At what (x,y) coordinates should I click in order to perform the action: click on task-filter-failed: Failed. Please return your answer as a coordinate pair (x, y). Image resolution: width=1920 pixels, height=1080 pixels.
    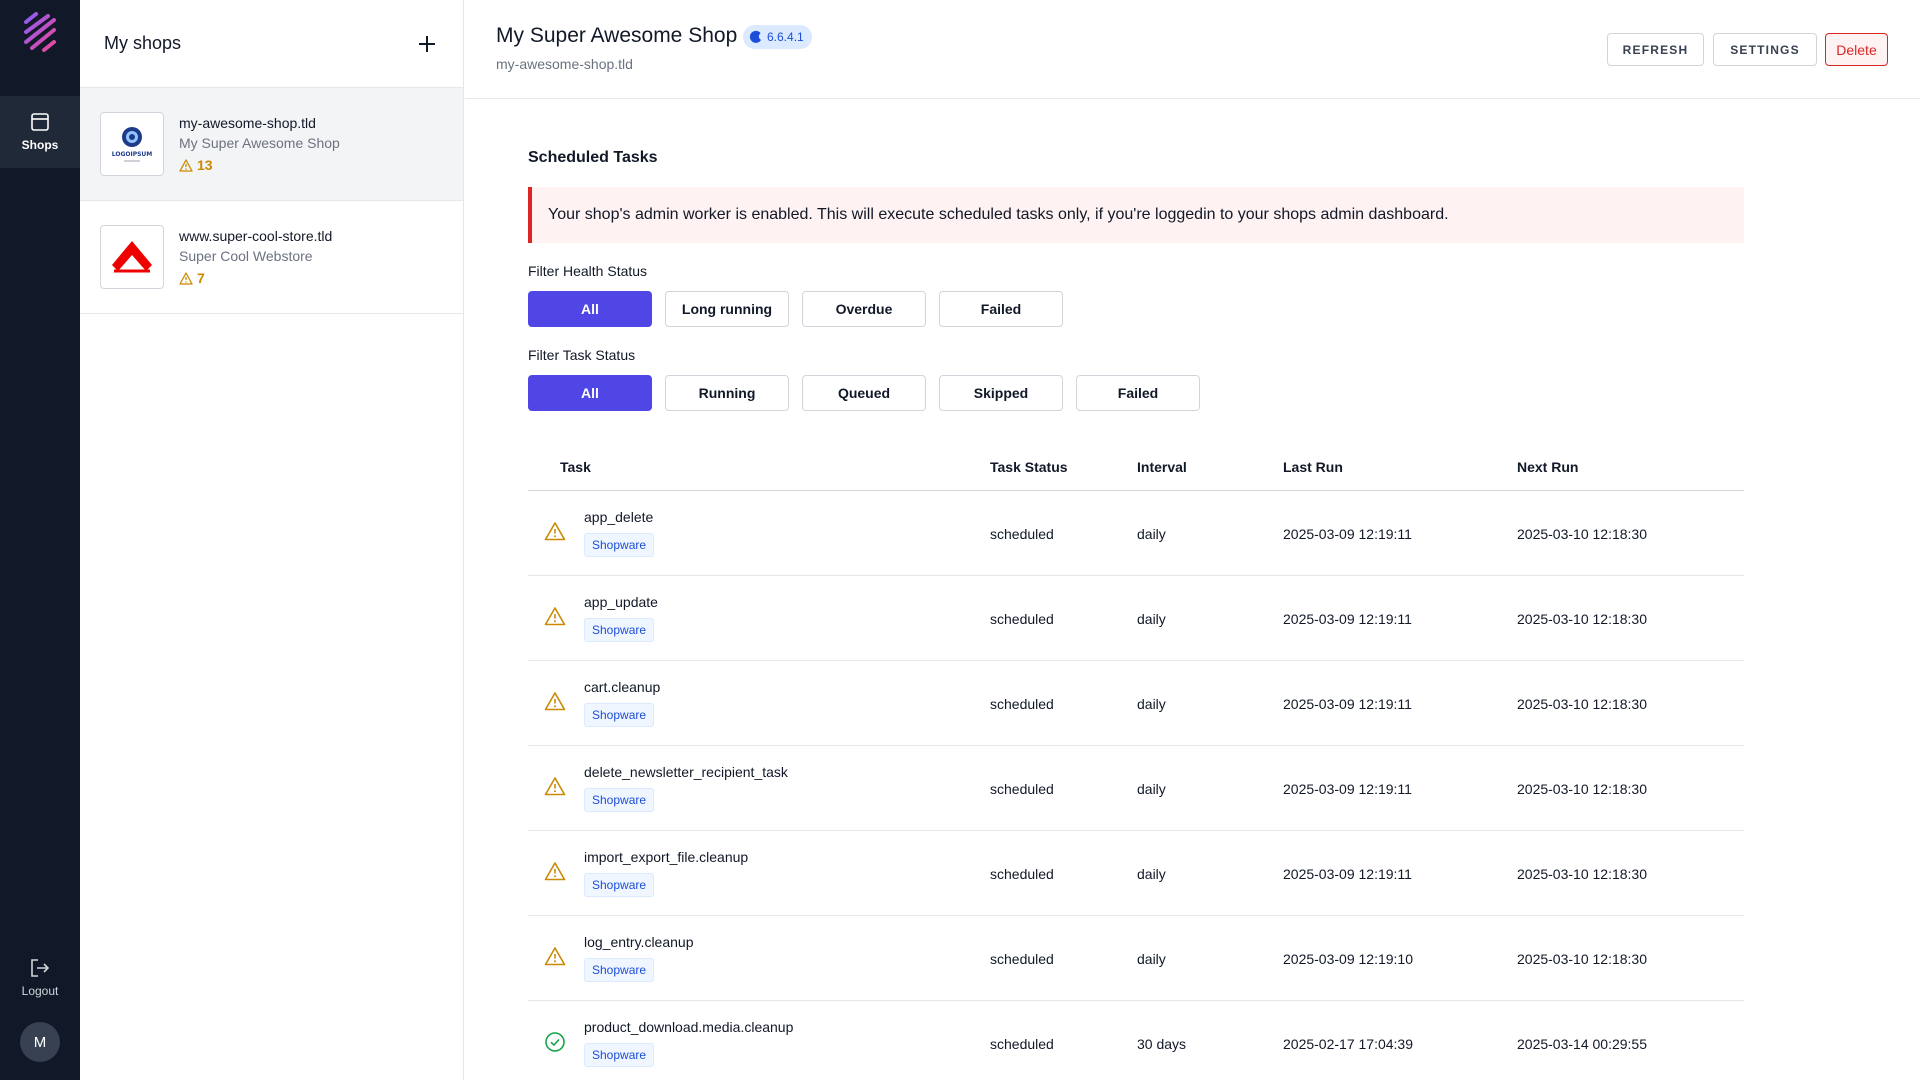
    Looking at the image, I should click on (1138, 393).